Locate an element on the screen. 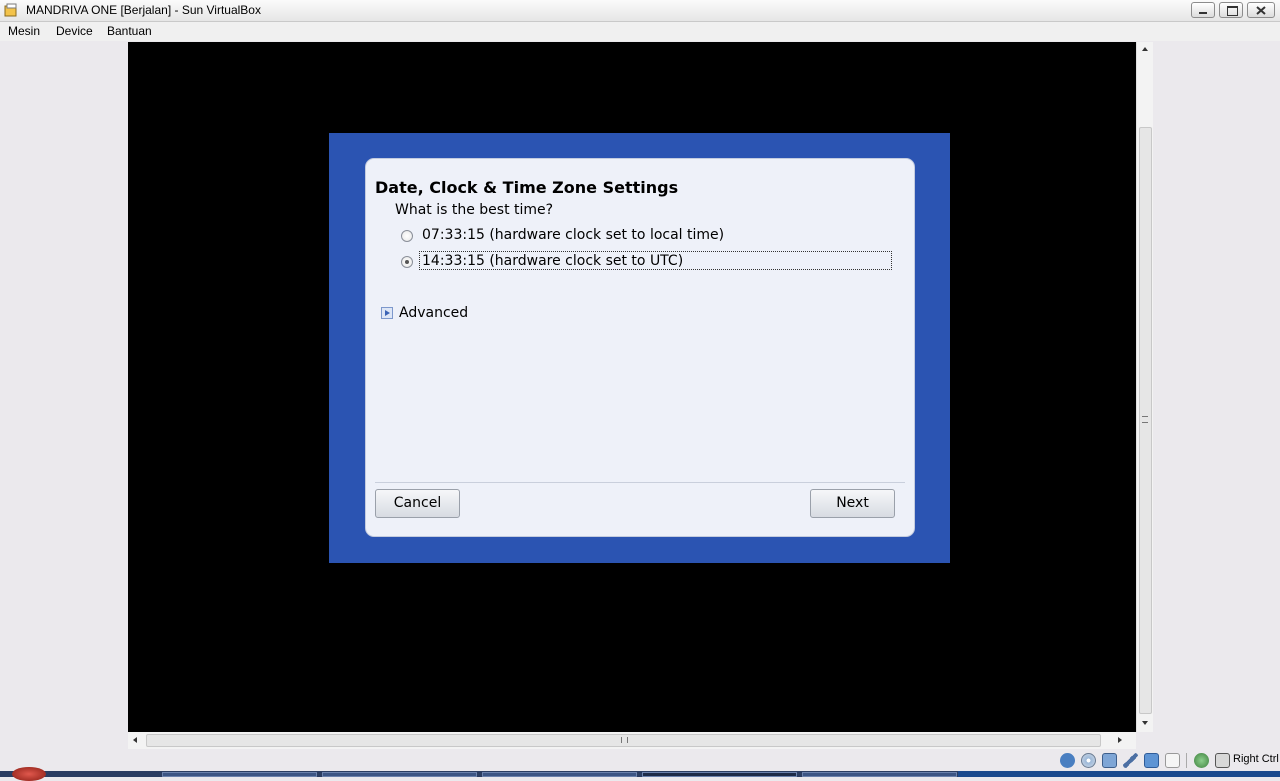 Image resolution: width=1280 pixels, height=781 pixels. radio-utc-label: 14:33:15 (hardware clock set to UTC) is located at coordinates (553, 261).